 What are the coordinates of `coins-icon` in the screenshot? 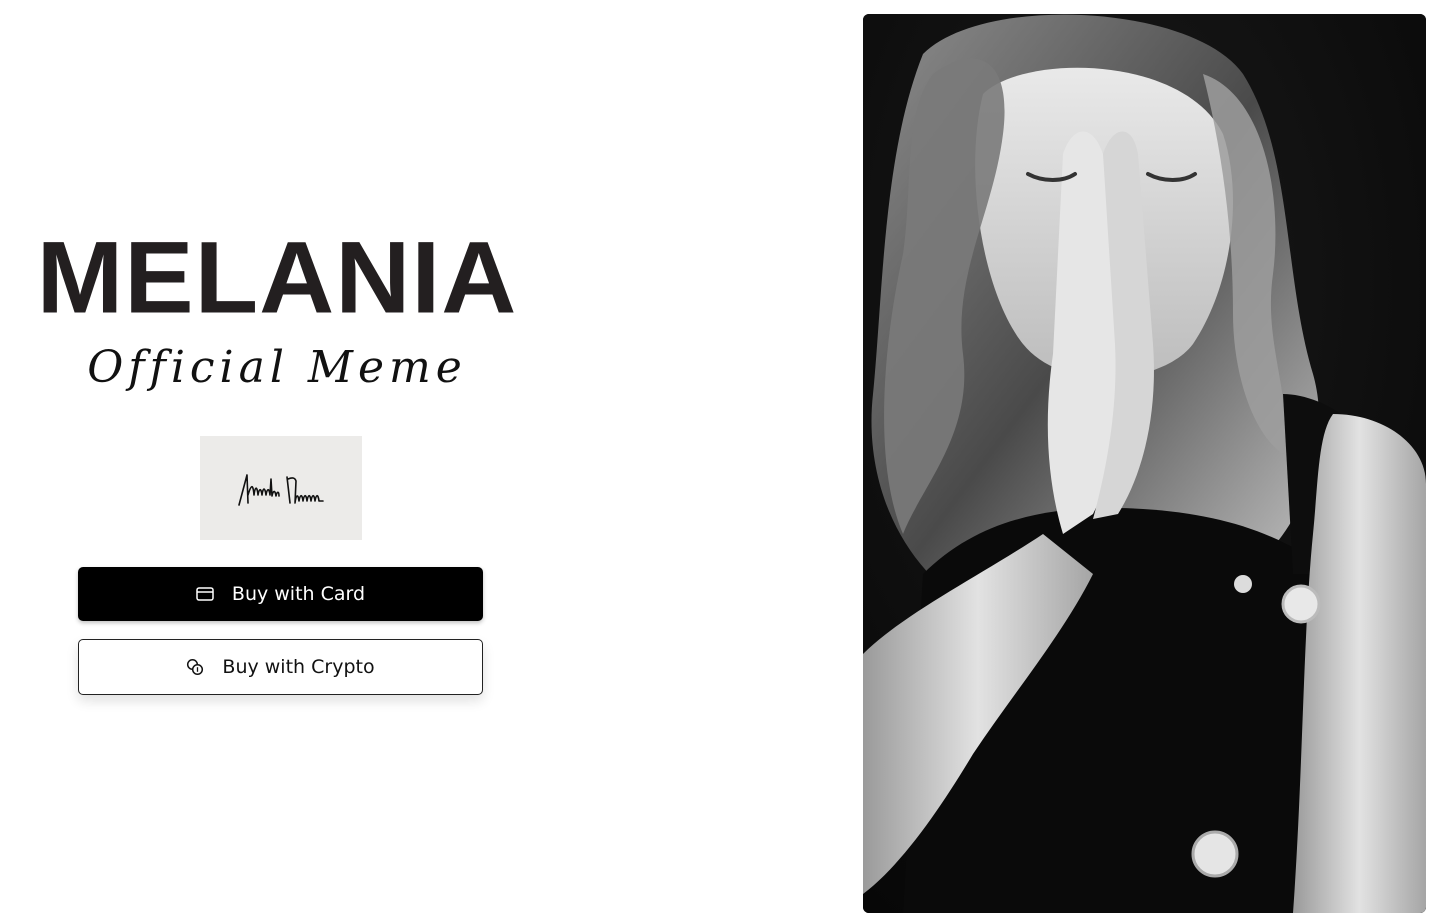 It's located at (195, 667).